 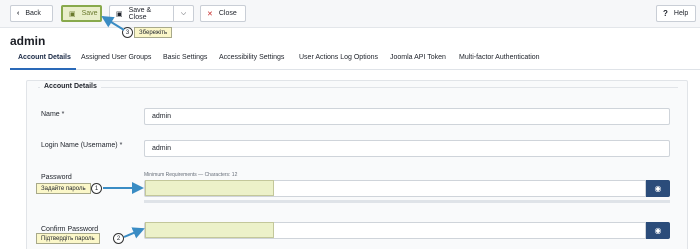 What do you see at coordinates (185, 57) in the screenshot?
I see `tab-basic-settings: Basic Settings` at bounding box center [185, 57].